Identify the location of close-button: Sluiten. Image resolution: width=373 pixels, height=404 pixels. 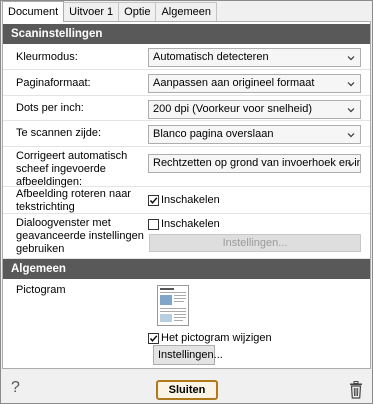
(187, 390).